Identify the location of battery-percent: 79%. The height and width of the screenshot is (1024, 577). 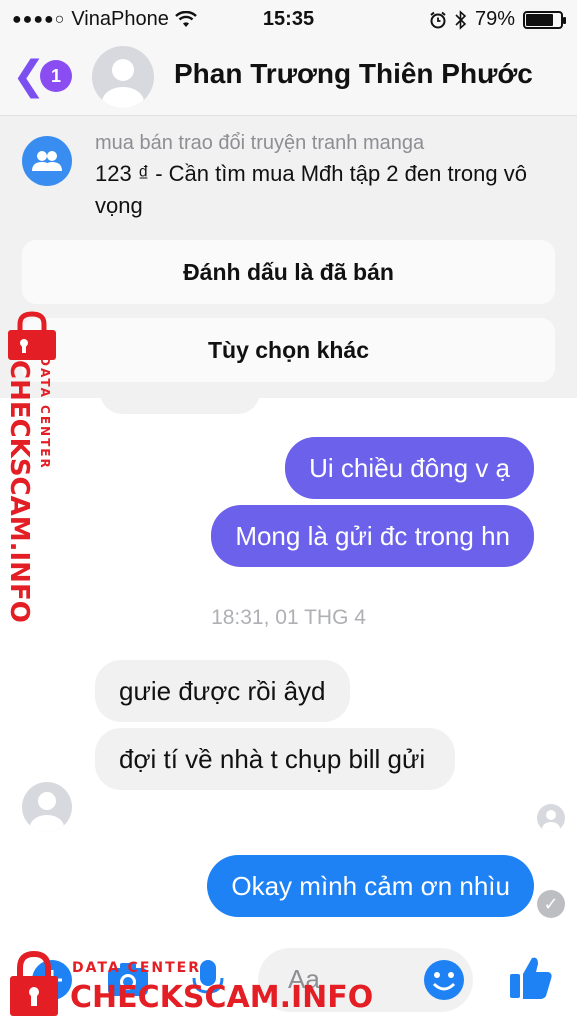
(494, 19).